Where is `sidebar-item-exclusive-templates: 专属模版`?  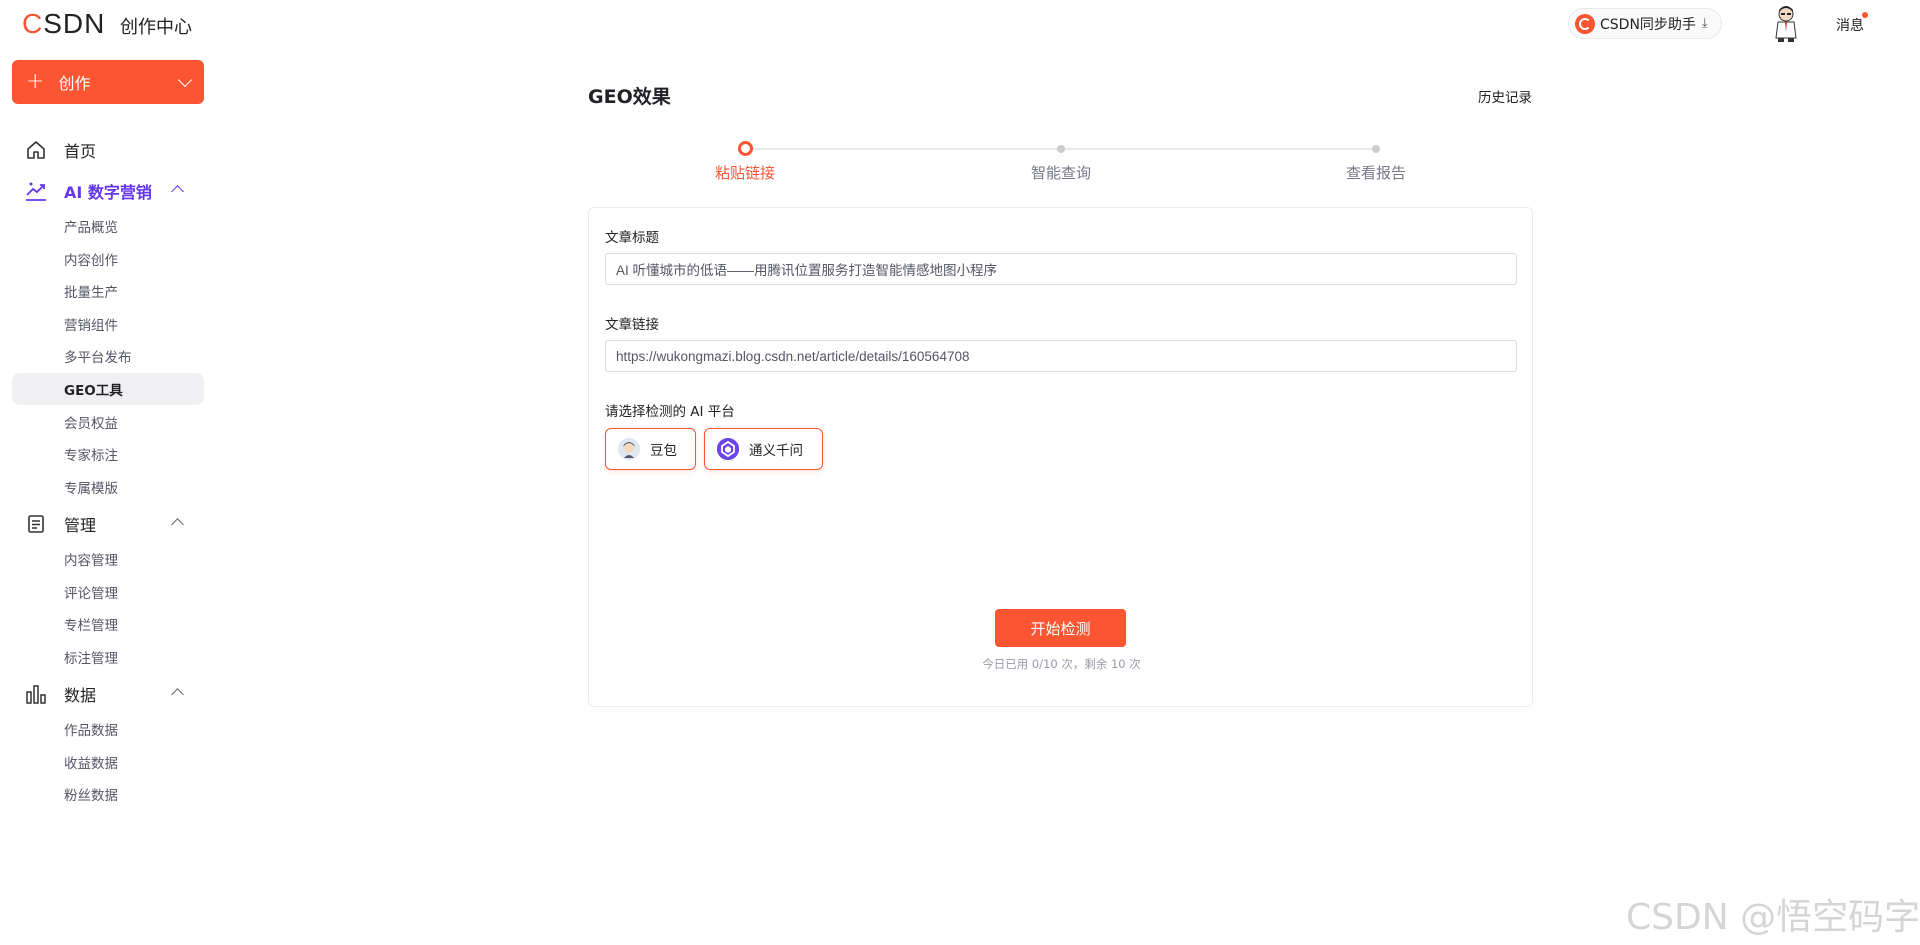 sidebar-item-exclusive-templates: 专属模版 is located at coordinates (108, 487).